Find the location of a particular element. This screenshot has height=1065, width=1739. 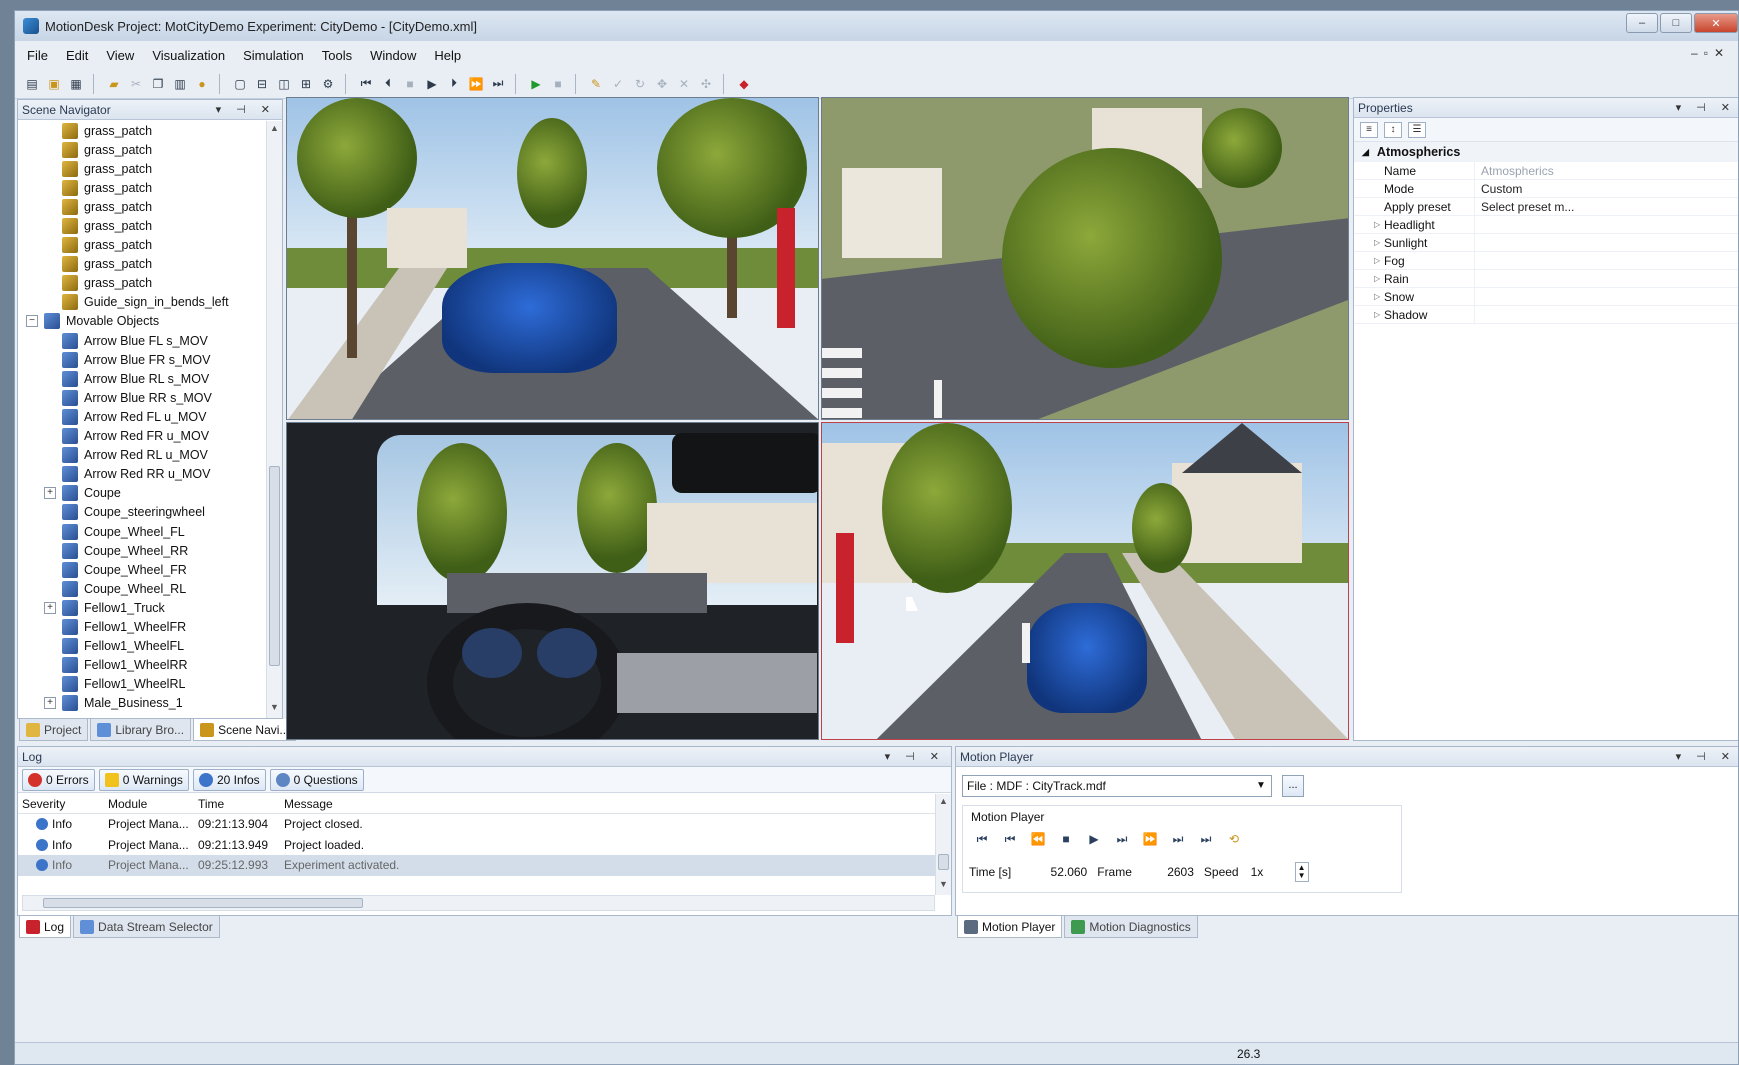

tree-item: Arrow Red FL u_MOV is located at coordinates (143, 416).